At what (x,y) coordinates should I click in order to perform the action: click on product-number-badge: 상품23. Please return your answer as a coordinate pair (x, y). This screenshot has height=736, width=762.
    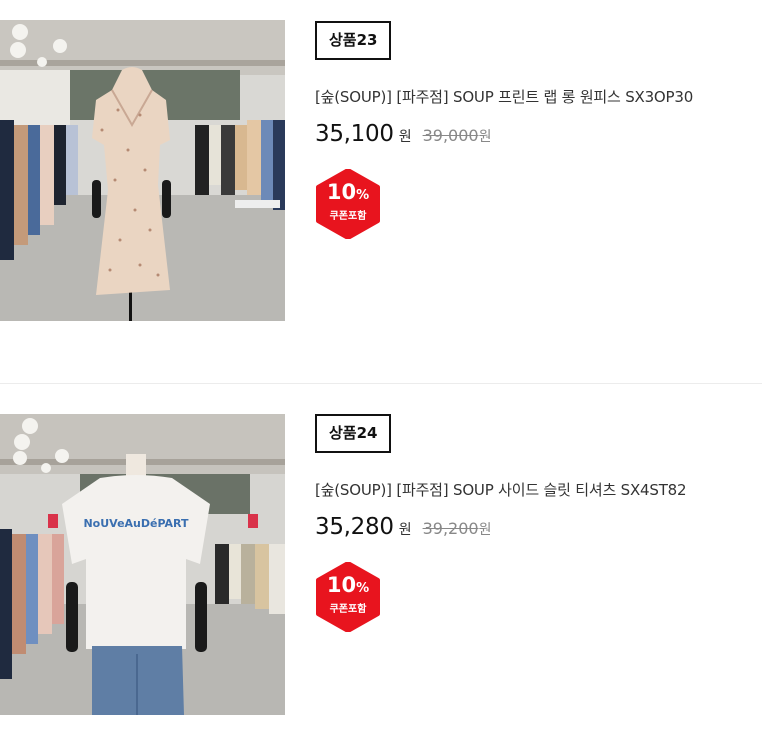
    Looking at the image, I should click on (353, 40).